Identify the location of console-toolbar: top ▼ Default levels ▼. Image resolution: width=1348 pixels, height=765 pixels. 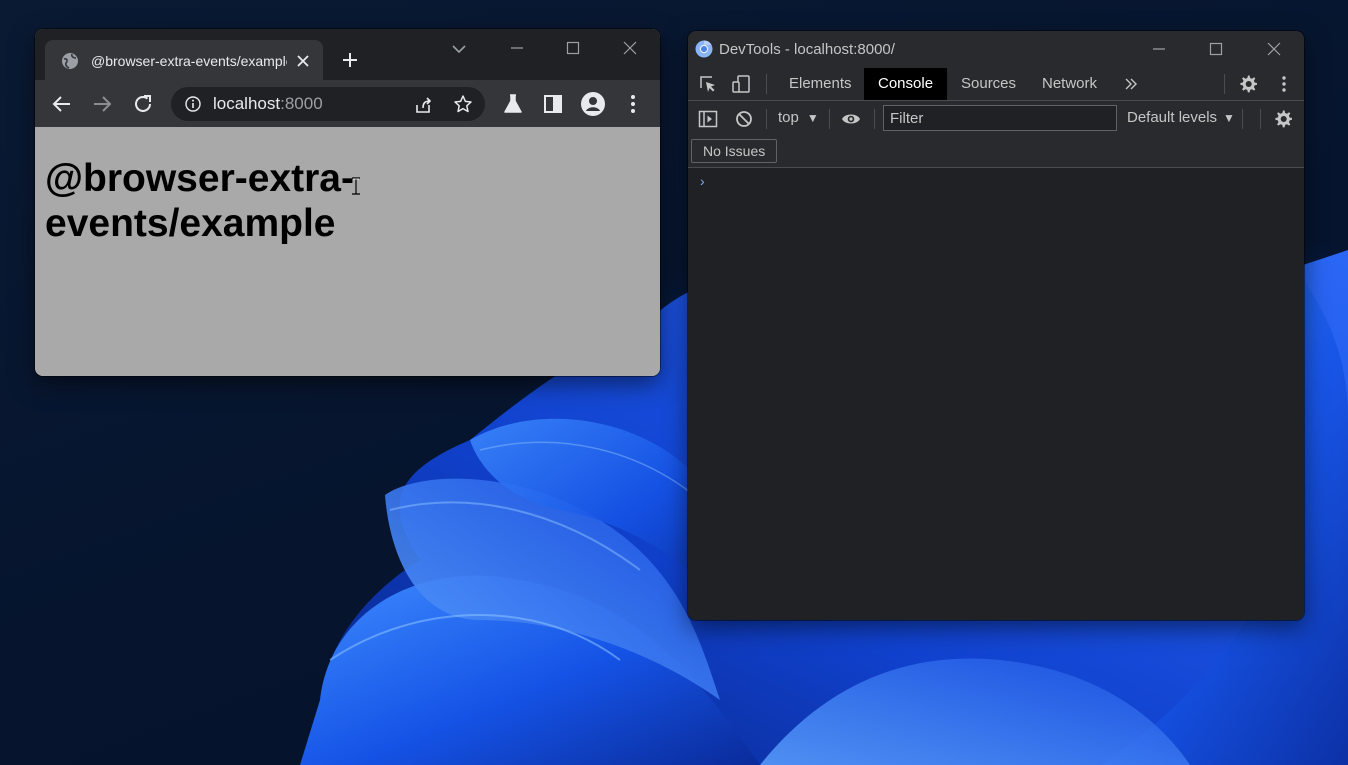
(996, 118).